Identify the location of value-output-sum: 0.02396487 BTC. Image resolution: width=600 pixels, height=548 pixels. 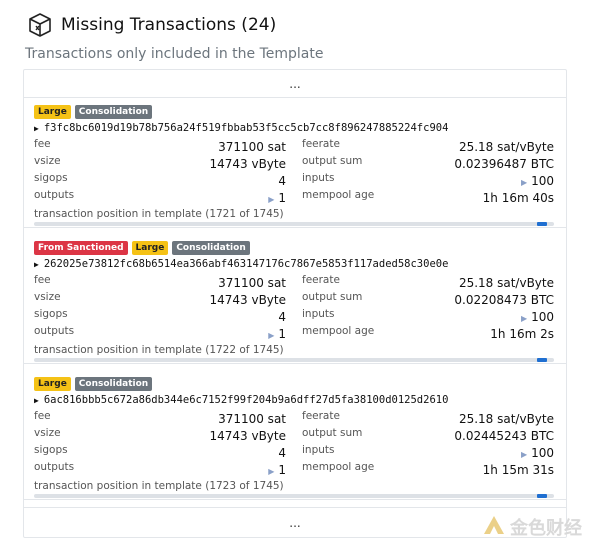
(504, 164).